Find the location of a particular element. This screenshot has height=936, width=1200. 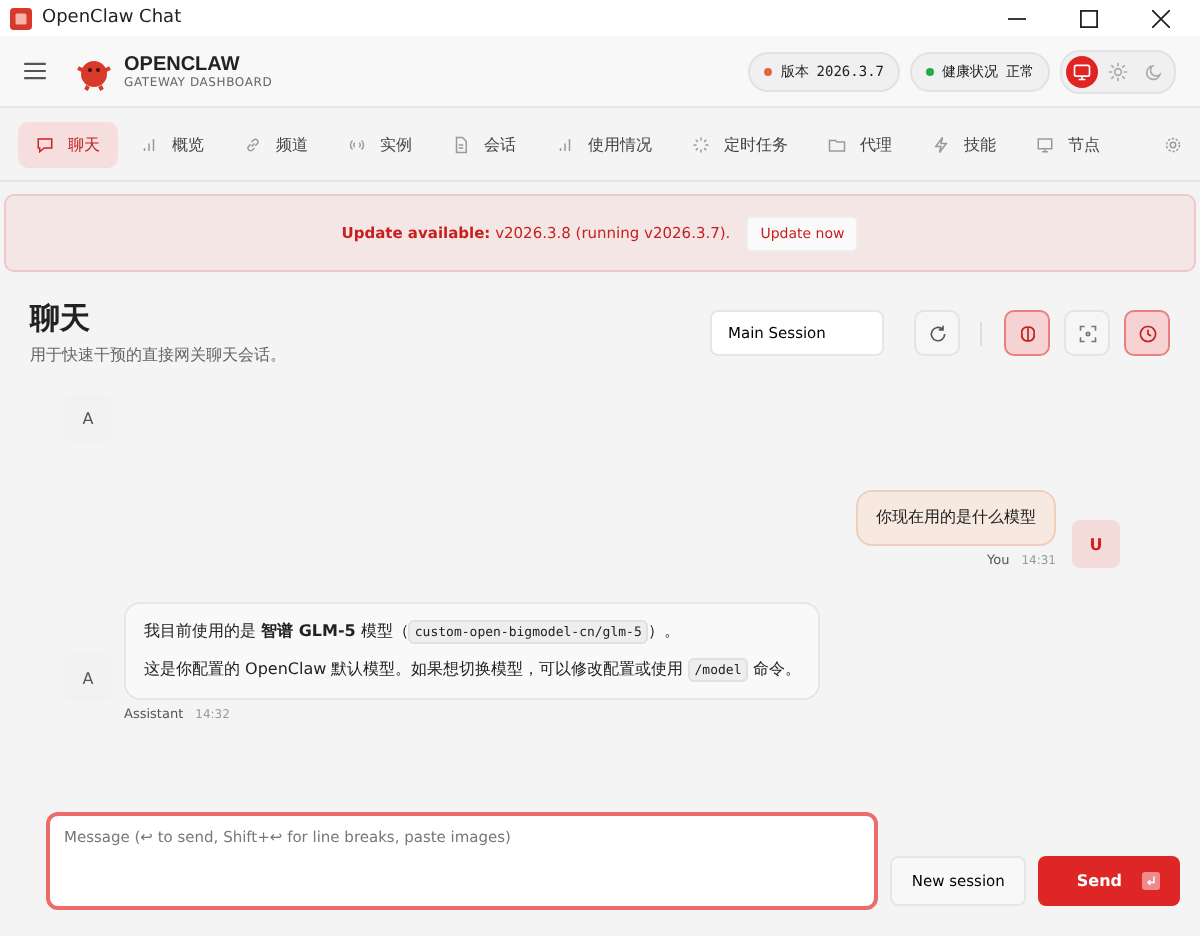

nav-tab: 实例 is located at coordinates (380, 144).